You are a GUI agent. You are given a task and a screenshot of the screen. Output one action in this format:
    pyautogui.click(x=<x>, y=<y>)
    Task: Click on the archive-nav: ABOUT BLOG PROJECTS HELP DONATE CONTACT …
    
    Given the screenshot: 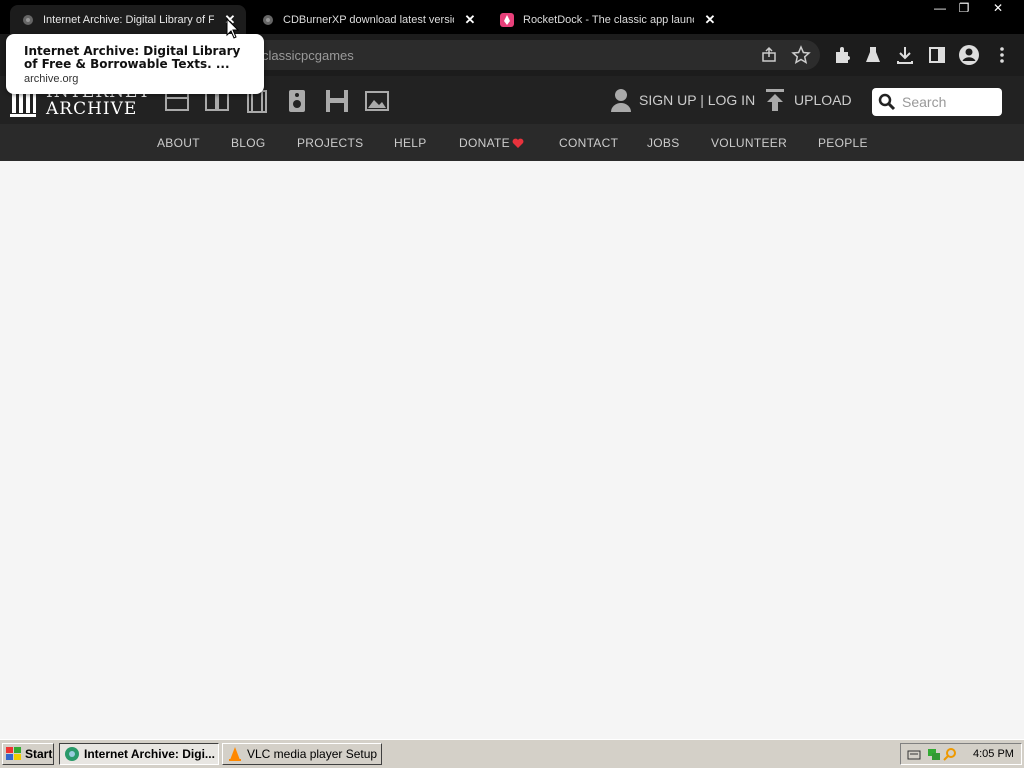 What is the action you would take?
    pyautogui.click(x=512, y=142)
    